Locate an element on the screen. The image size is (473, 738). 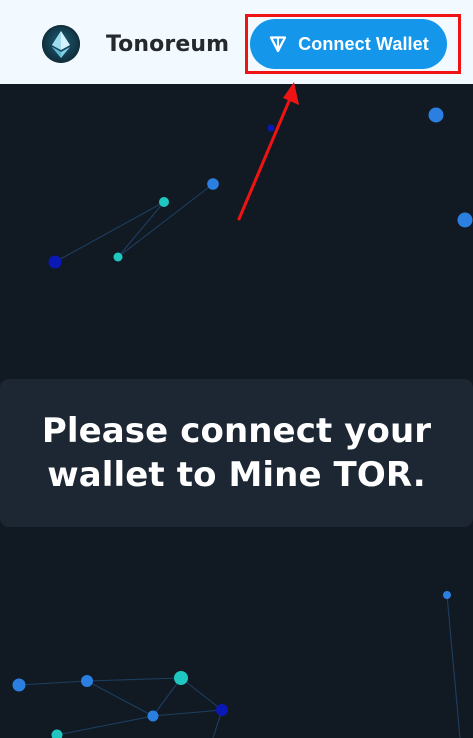
ethereum-diamond-icon is located at coordinates (61, 44).